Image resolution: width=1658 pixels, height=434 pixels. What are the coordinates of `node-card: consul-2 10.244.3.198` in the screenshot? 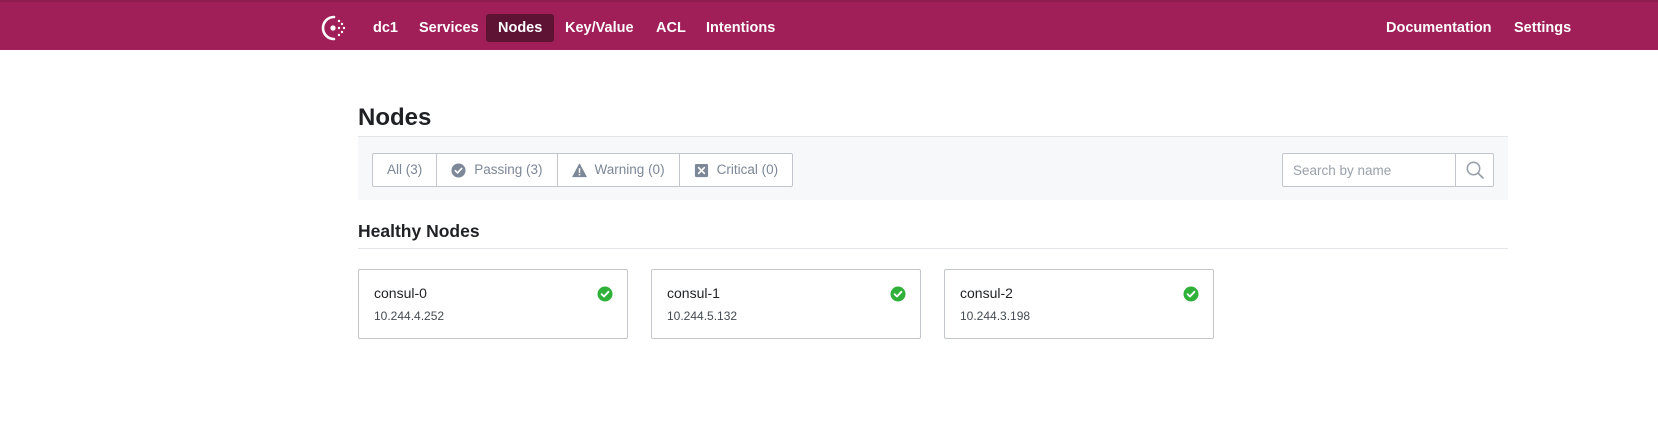 It's located at (1079, 304).